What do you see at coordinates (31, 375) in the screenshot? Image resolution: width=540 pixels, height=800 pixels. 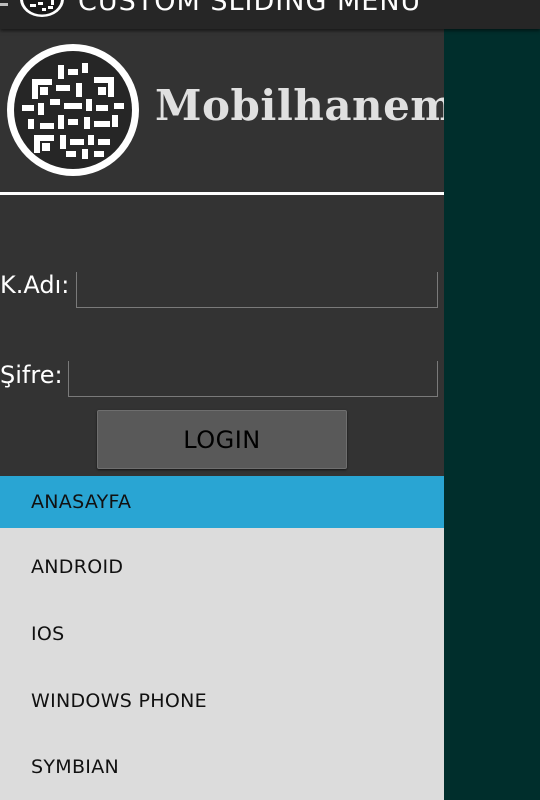 I see `password-label: Şifre:` at bounding box center [31, 375].